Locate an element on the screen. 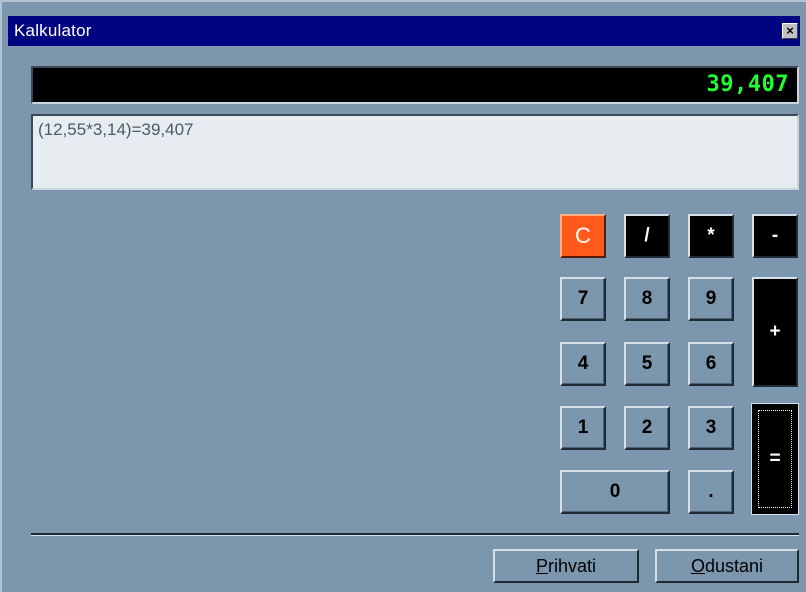 The width and height of the screenshot is (806, 592). result-display: 39,407 is located at coordinates (415, 85).